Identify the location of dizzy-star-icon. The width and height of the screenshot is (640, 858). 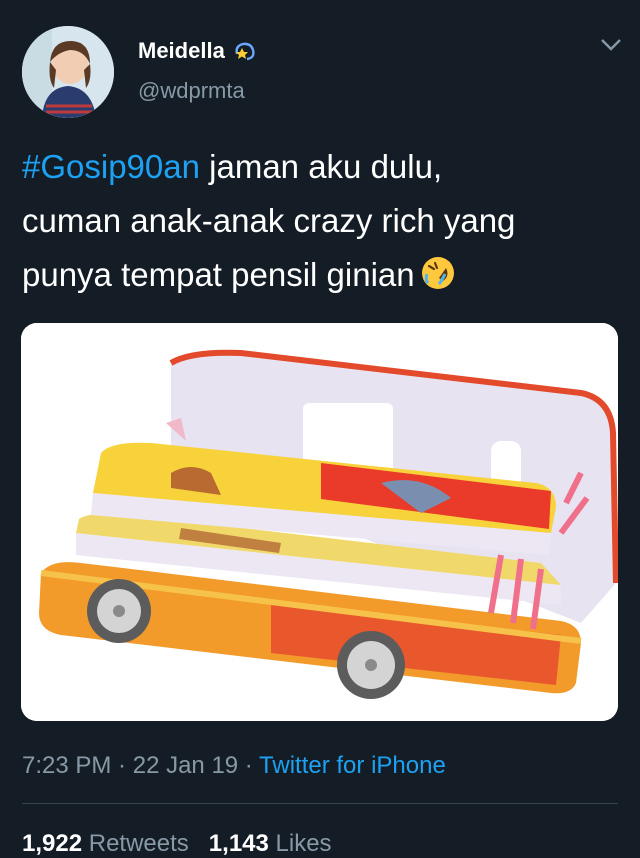
(245, 51).